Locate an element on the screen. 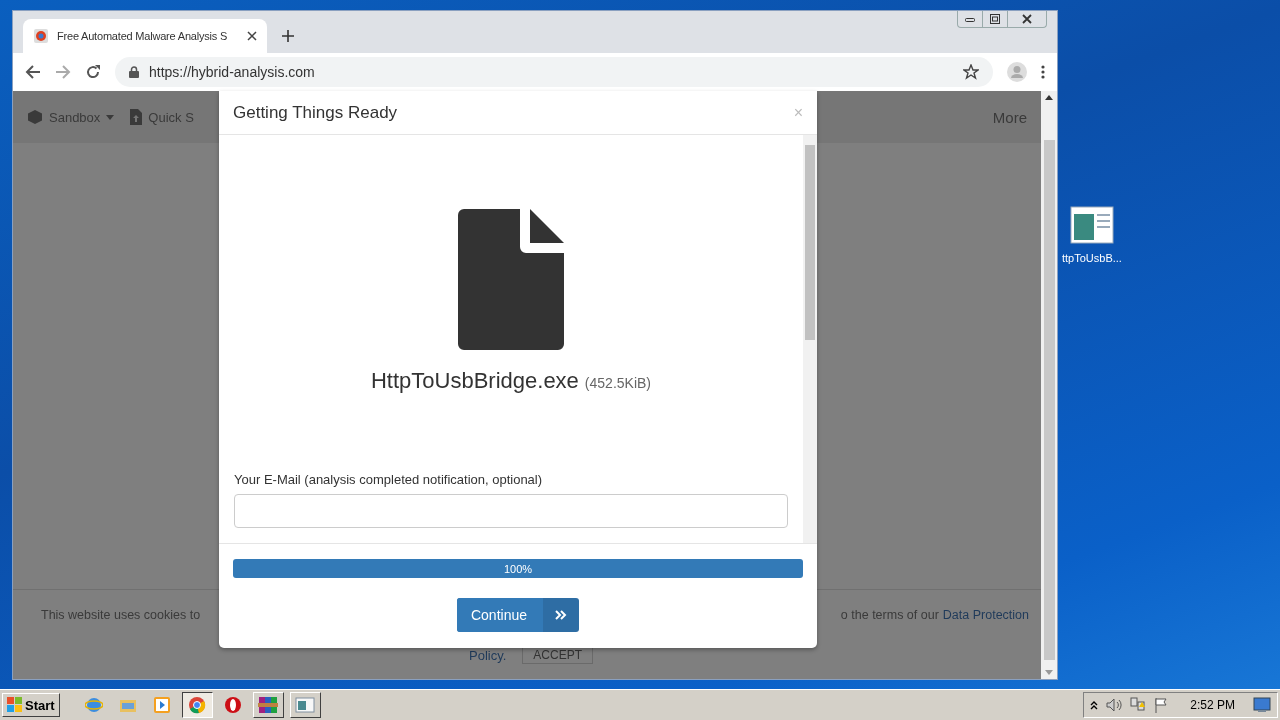 The image size is (1280, 720). chevron-up-icon is located at coordinates (1094, 705).